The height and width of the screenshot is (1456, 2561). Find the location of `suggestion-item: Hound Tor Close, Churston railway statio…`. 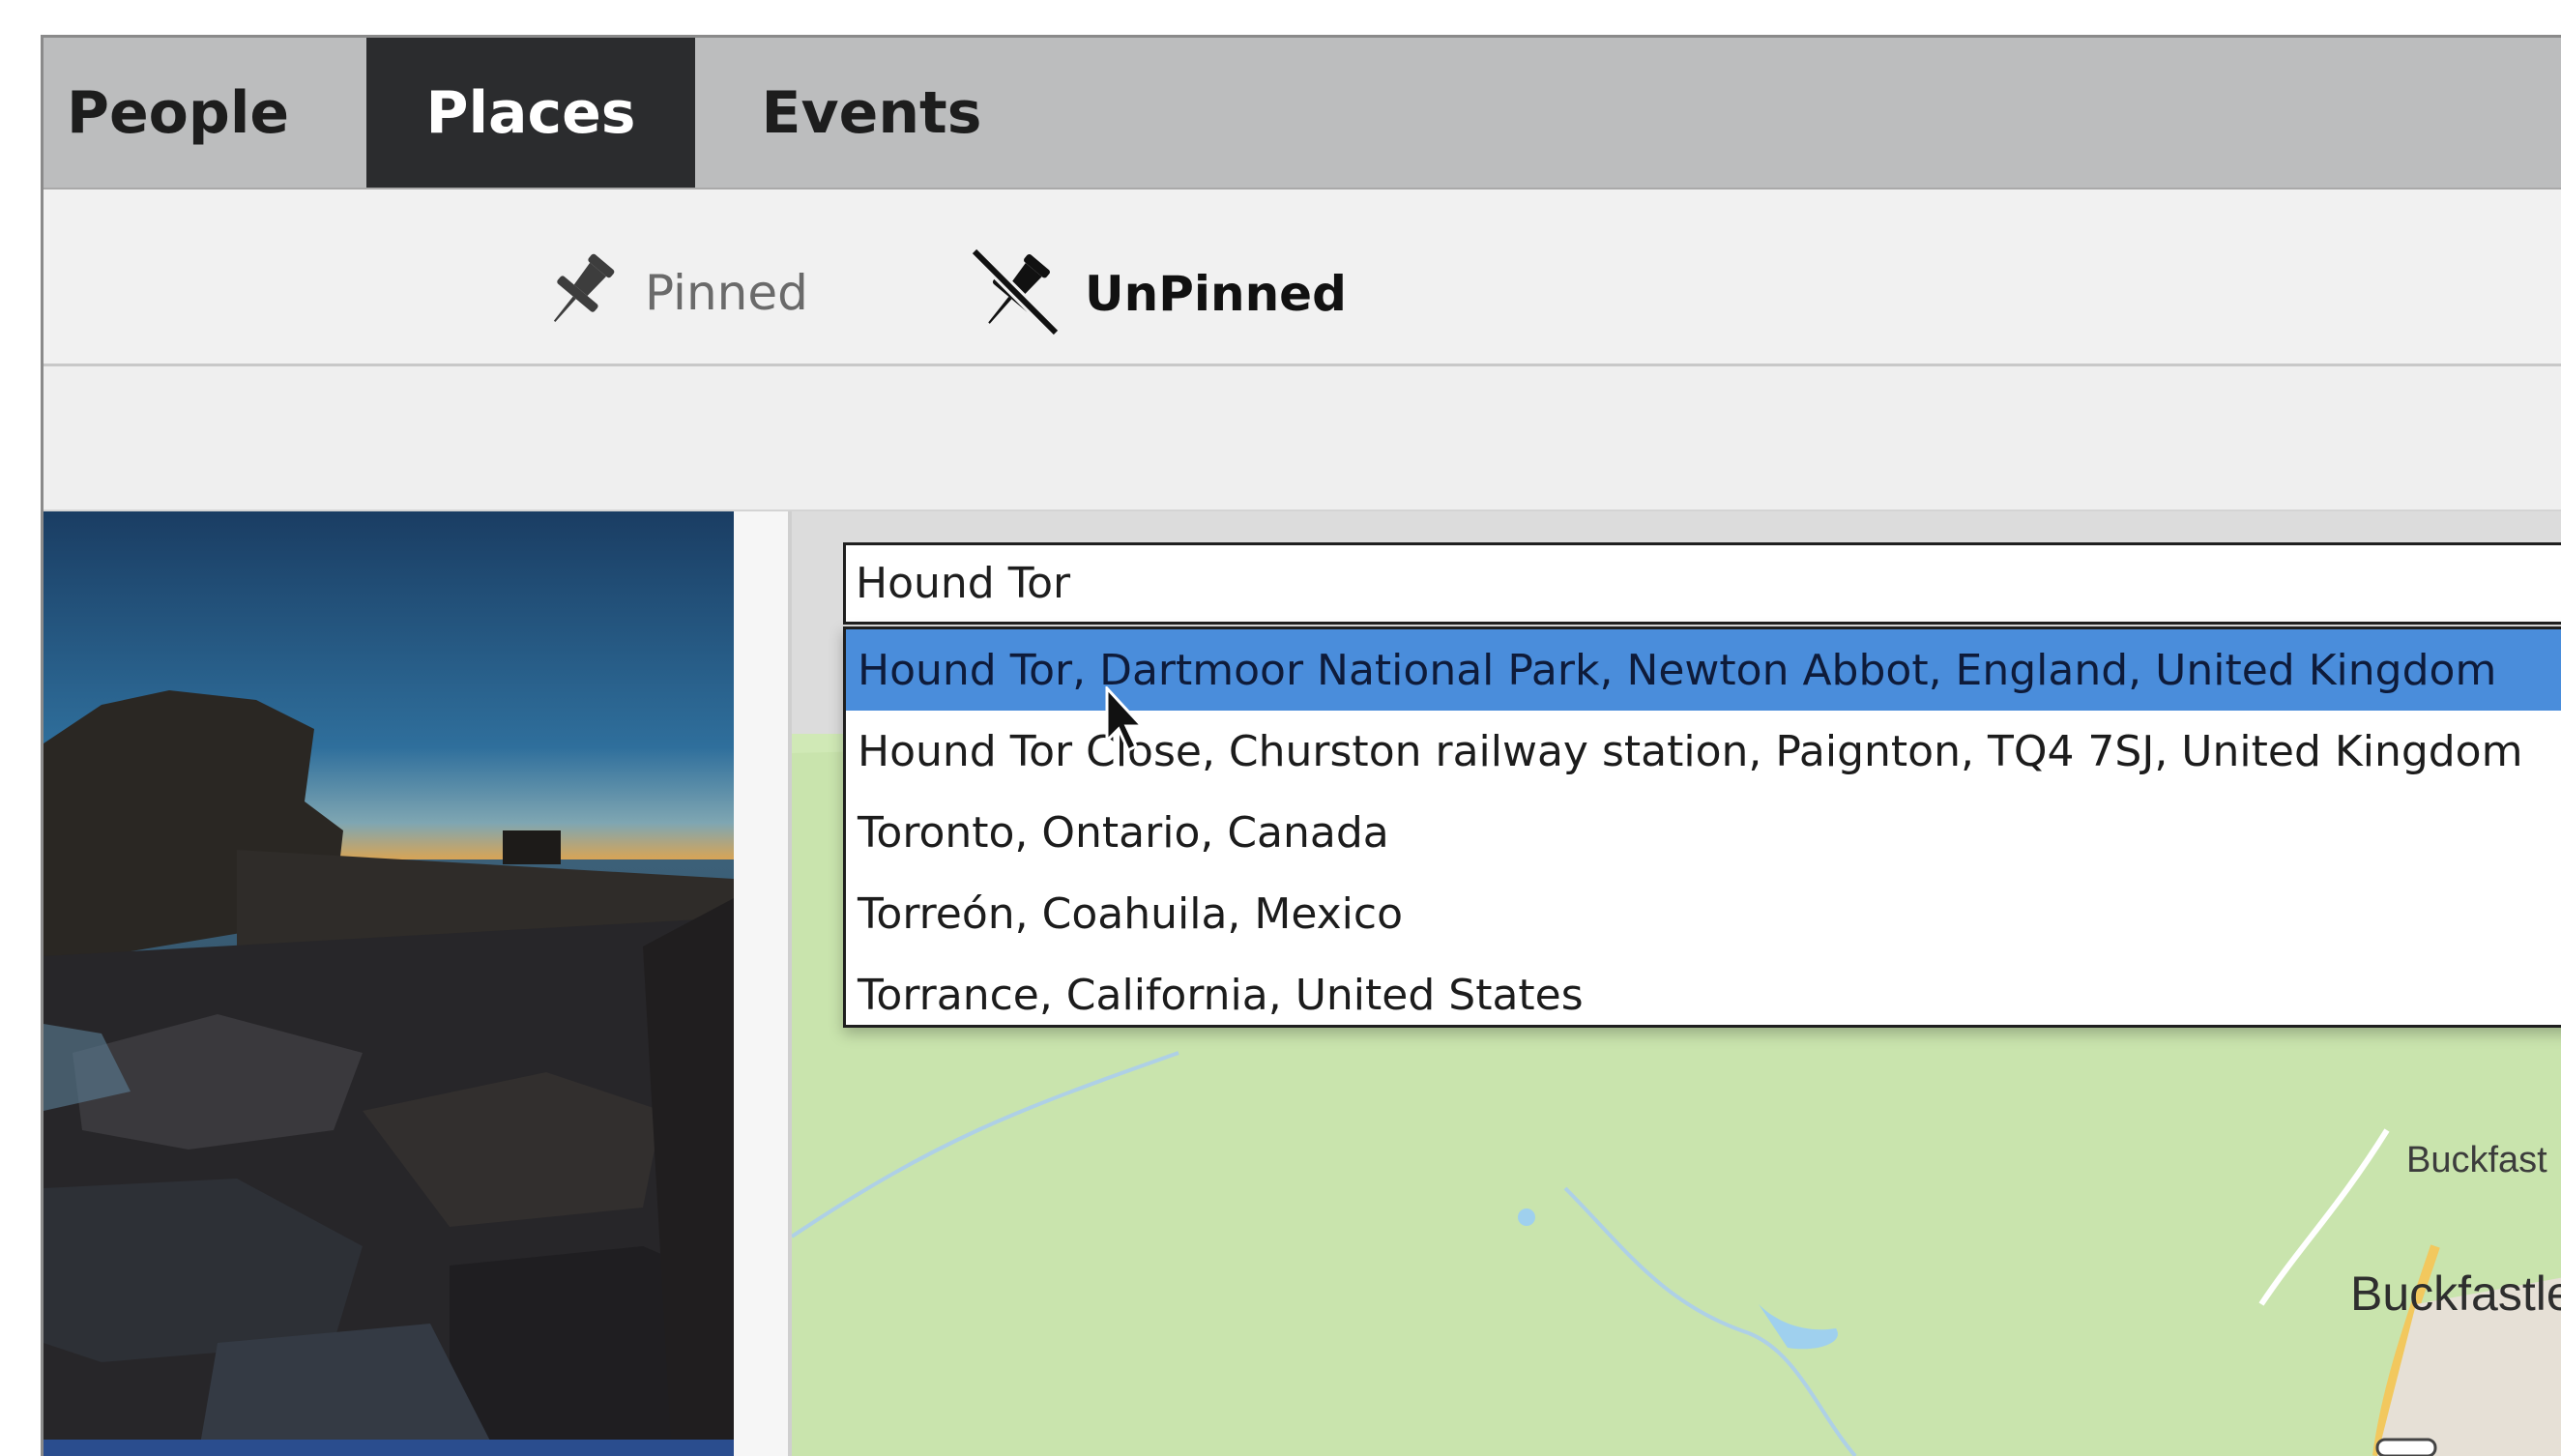

suggestion-item: Hound Tor Close, Churston railway statio… is located at coordinates (1703, 752).